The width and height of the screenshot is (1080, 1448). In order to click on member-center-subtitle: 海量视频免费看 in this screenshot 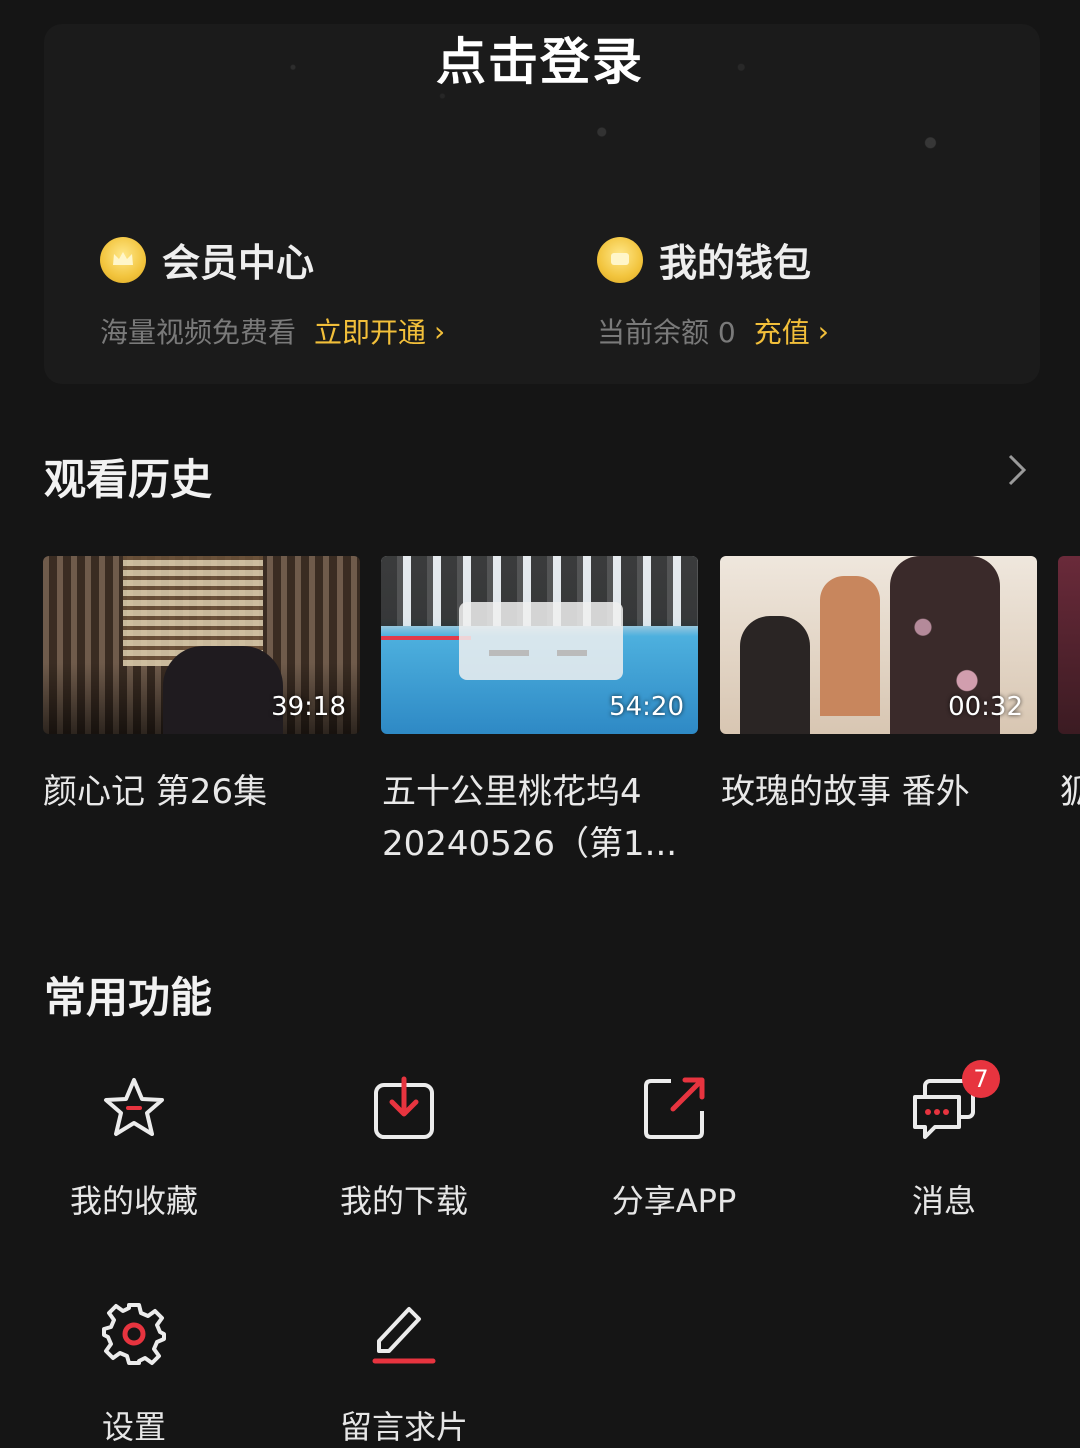, I will do `click(198, 332)`.